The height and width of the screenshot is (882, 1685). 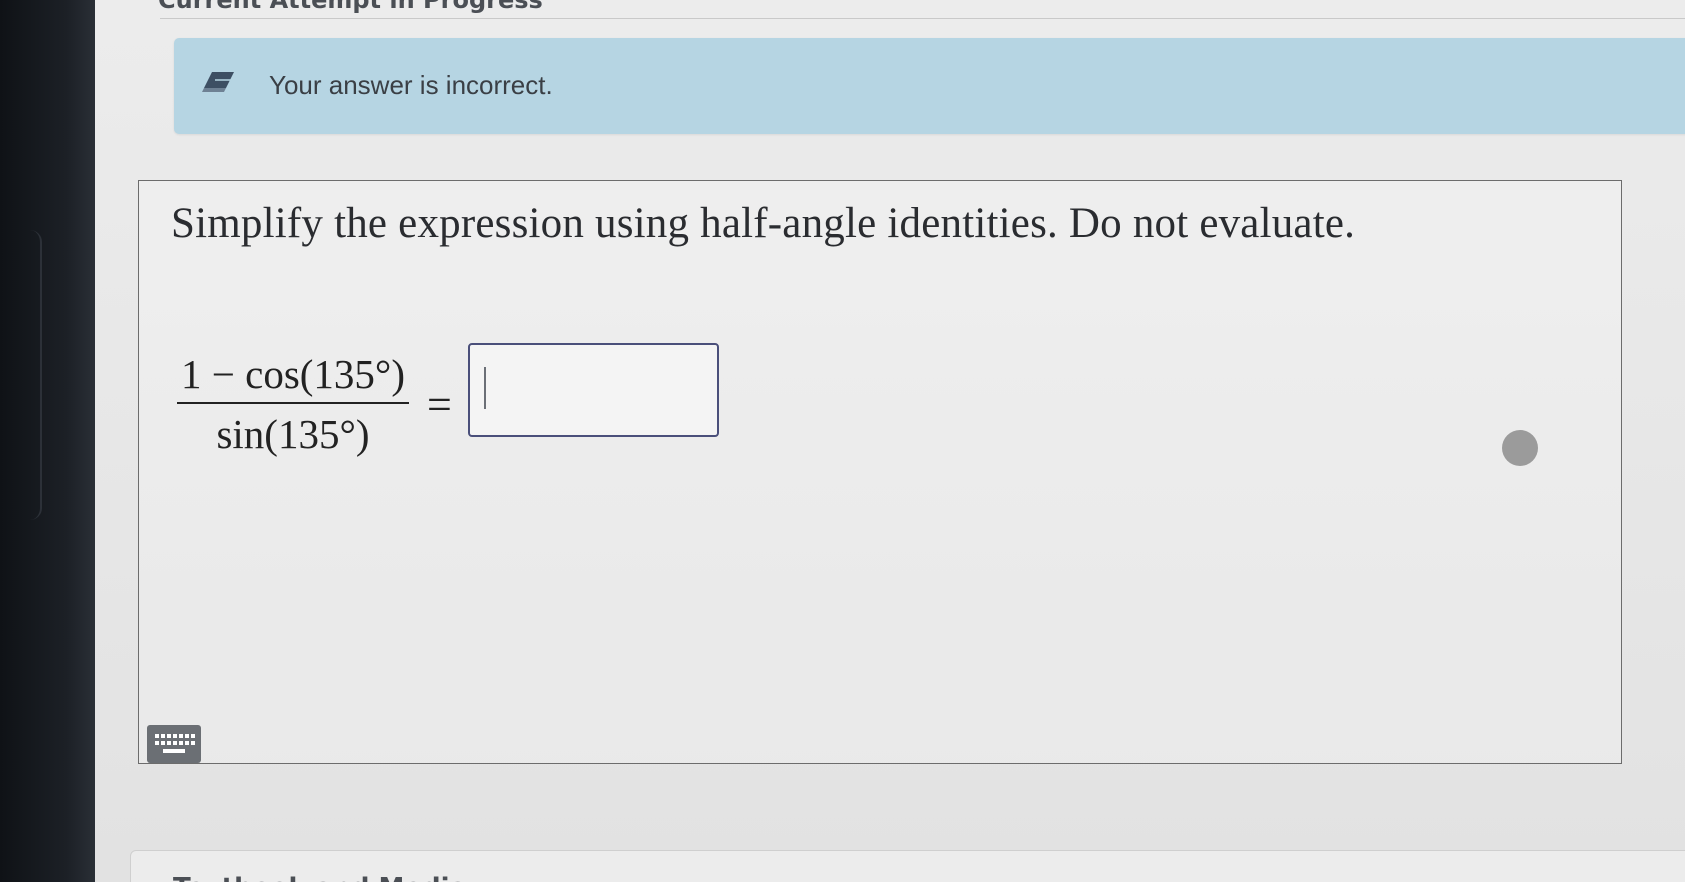 I want to click on textbook-media-card: Textbook and Media, so click(x=907, y=866).